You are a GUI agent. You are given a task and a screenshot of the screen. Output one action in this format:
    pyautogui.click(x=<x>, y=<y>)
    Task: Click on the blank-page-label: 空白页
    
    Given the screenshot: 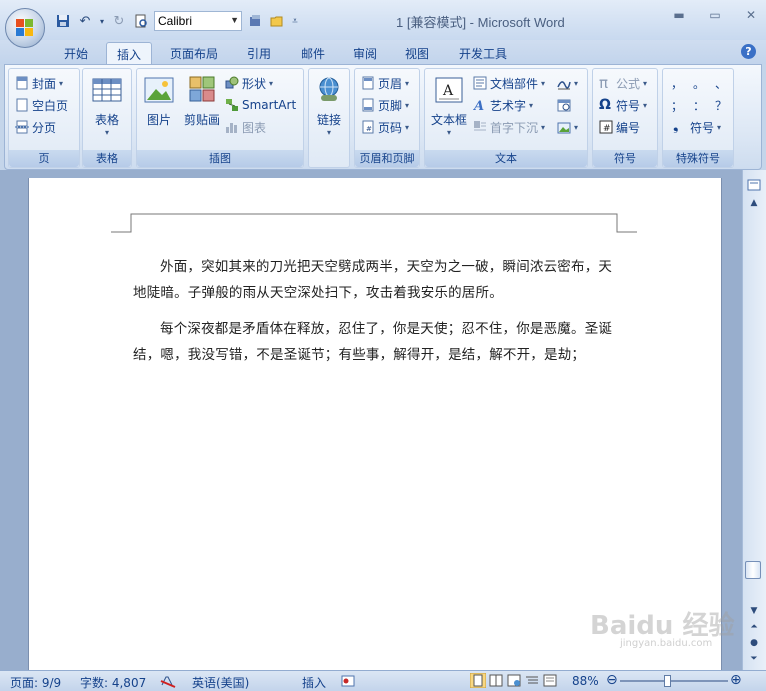 What is the action you would take?
    pyautogui.click(x=50, y=105)
    